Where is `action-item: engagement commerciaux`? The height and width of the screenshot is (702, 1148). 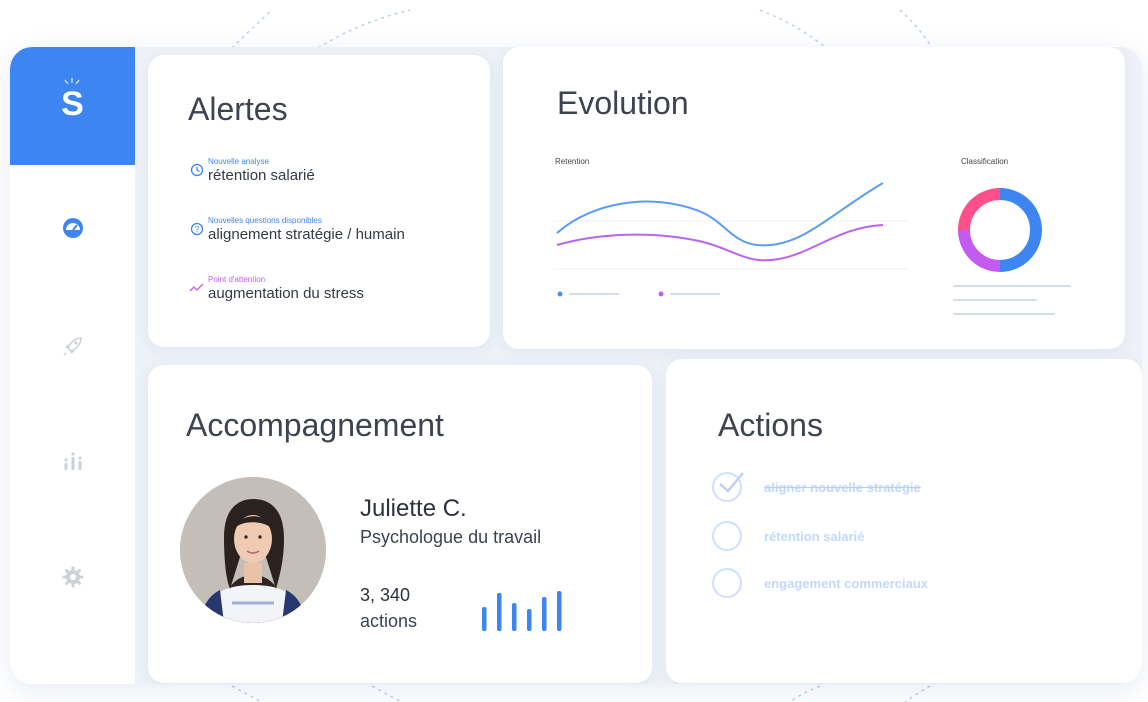 action-item: engagement commerciaux is located at coordinates (820, 583).